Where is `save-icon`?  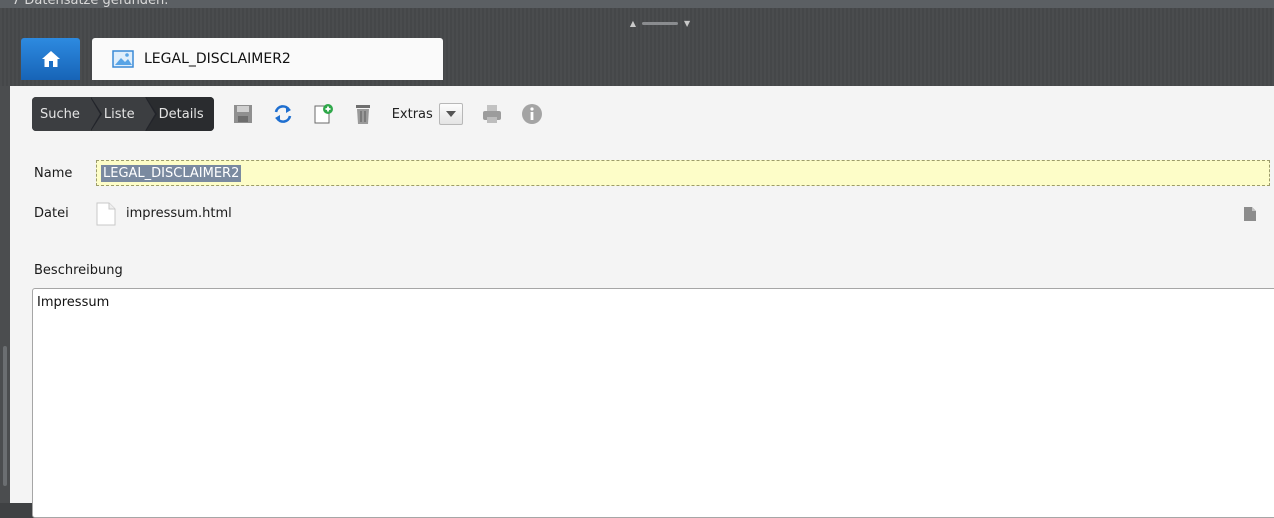
save-icon is located at coordinates (242, 114).